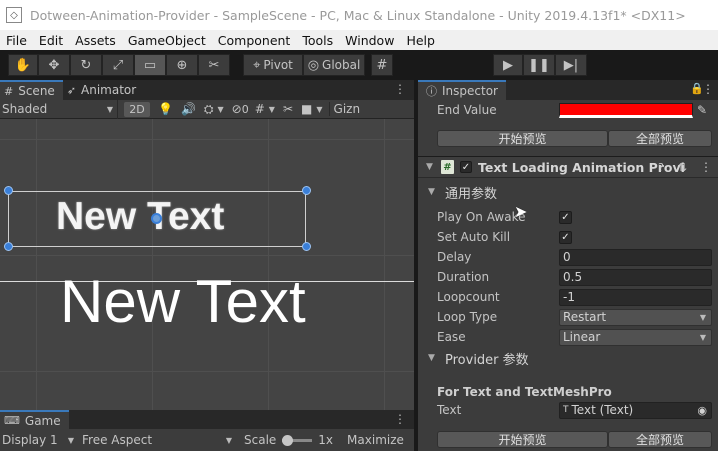 This screenshot has width=718, height=451. I want to click on tab-inspector: ⓘ Inspector, so click(462, 90).